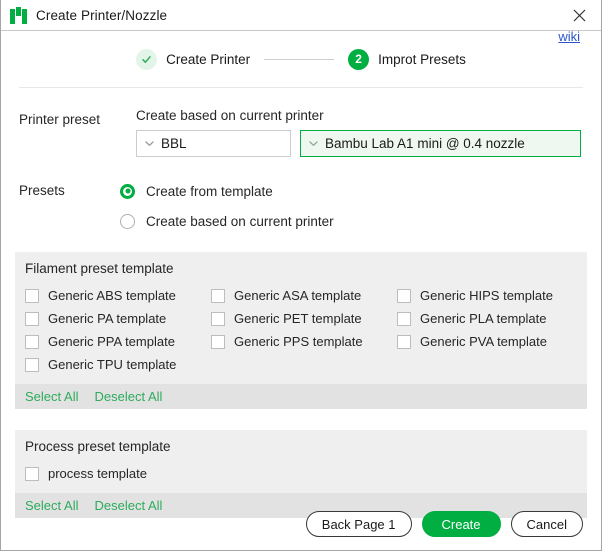 Image resolution: width=602 pixels, height=551 pixels. Describe the element at coordinates (461, 524) in the screenshot. I see `create-button: Create` at that location.